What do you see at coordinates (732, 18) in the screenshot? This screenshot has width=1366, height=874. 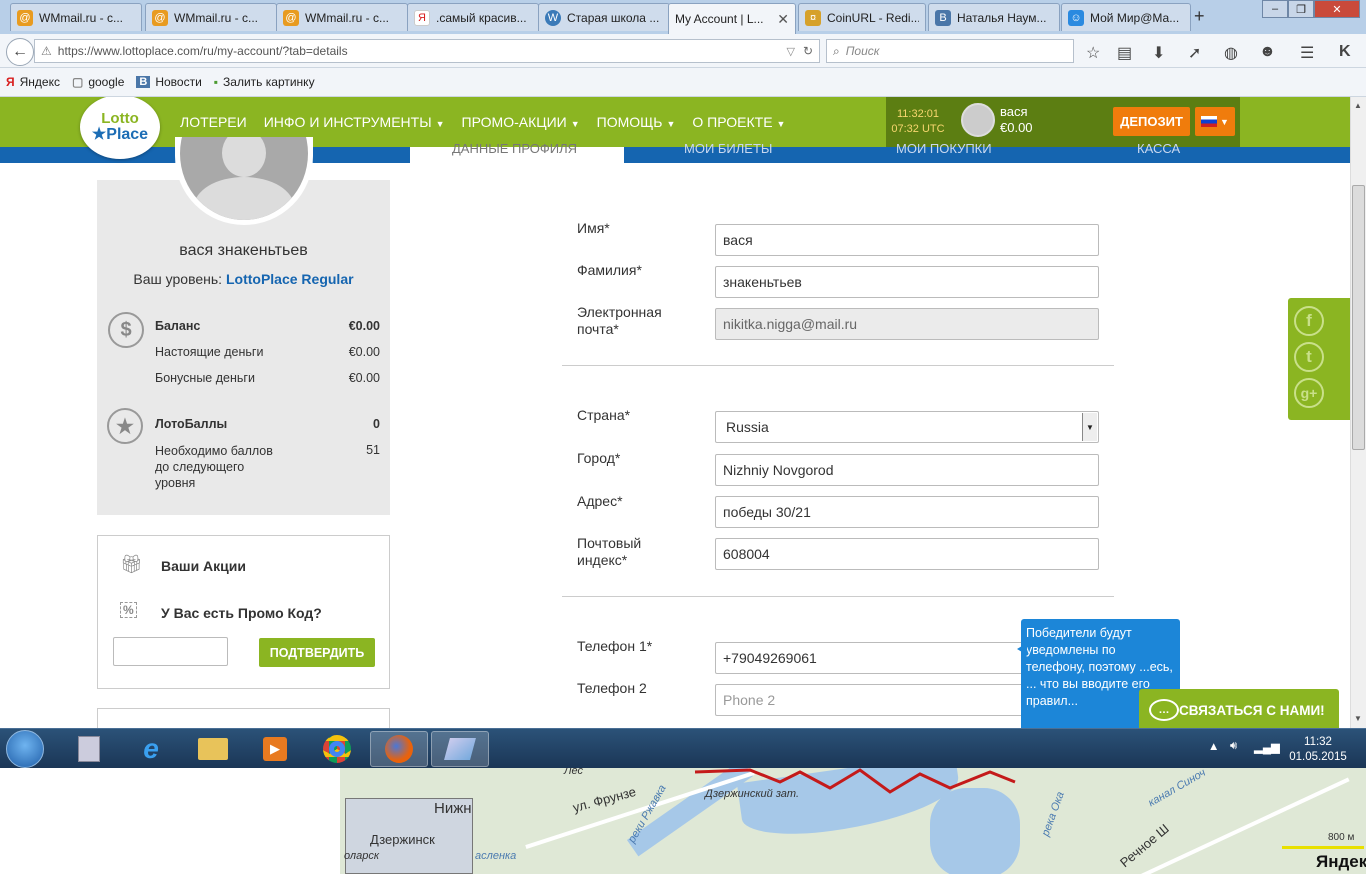 I see `browser-tab-active: My Account | L... ✕` at bounding box center [732, 18].